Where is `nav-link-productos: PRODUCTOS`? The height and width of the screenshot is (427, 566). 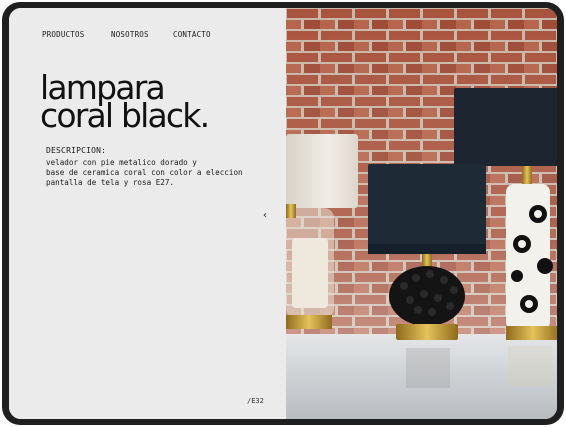
nav-link-productos: PRODUCTOS is located at coordinates (63, 34).